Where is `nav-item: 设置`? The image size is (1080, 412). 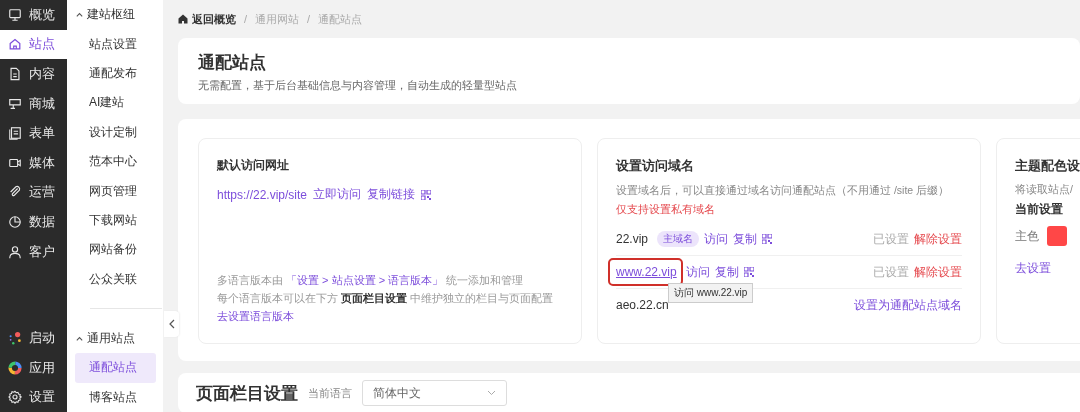
nav-item: 设置 is located at coordinates (33, 397).